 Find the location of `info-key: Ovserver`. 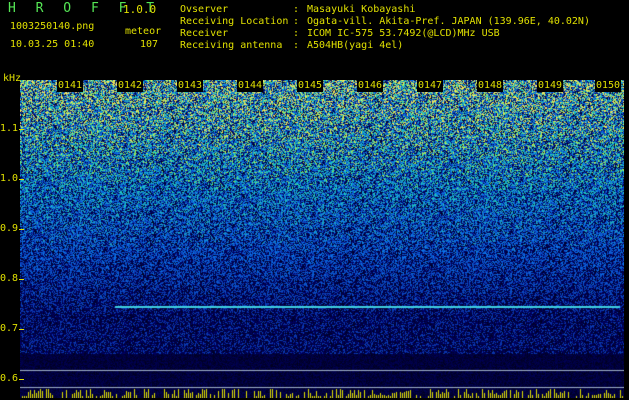

info-key: Ovserver is located at coordinates (204, 9).